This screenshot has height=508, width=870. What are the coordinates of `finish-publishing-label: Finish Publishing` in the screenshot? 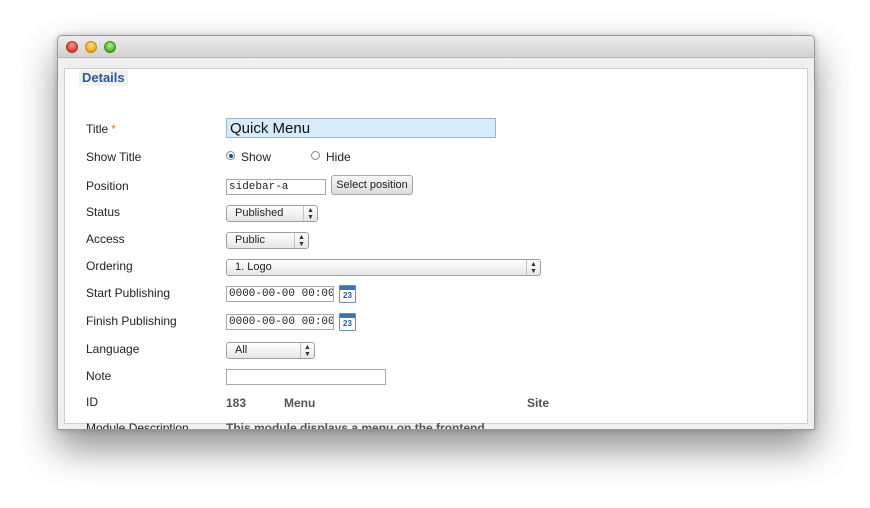 It's located at (131, 321).